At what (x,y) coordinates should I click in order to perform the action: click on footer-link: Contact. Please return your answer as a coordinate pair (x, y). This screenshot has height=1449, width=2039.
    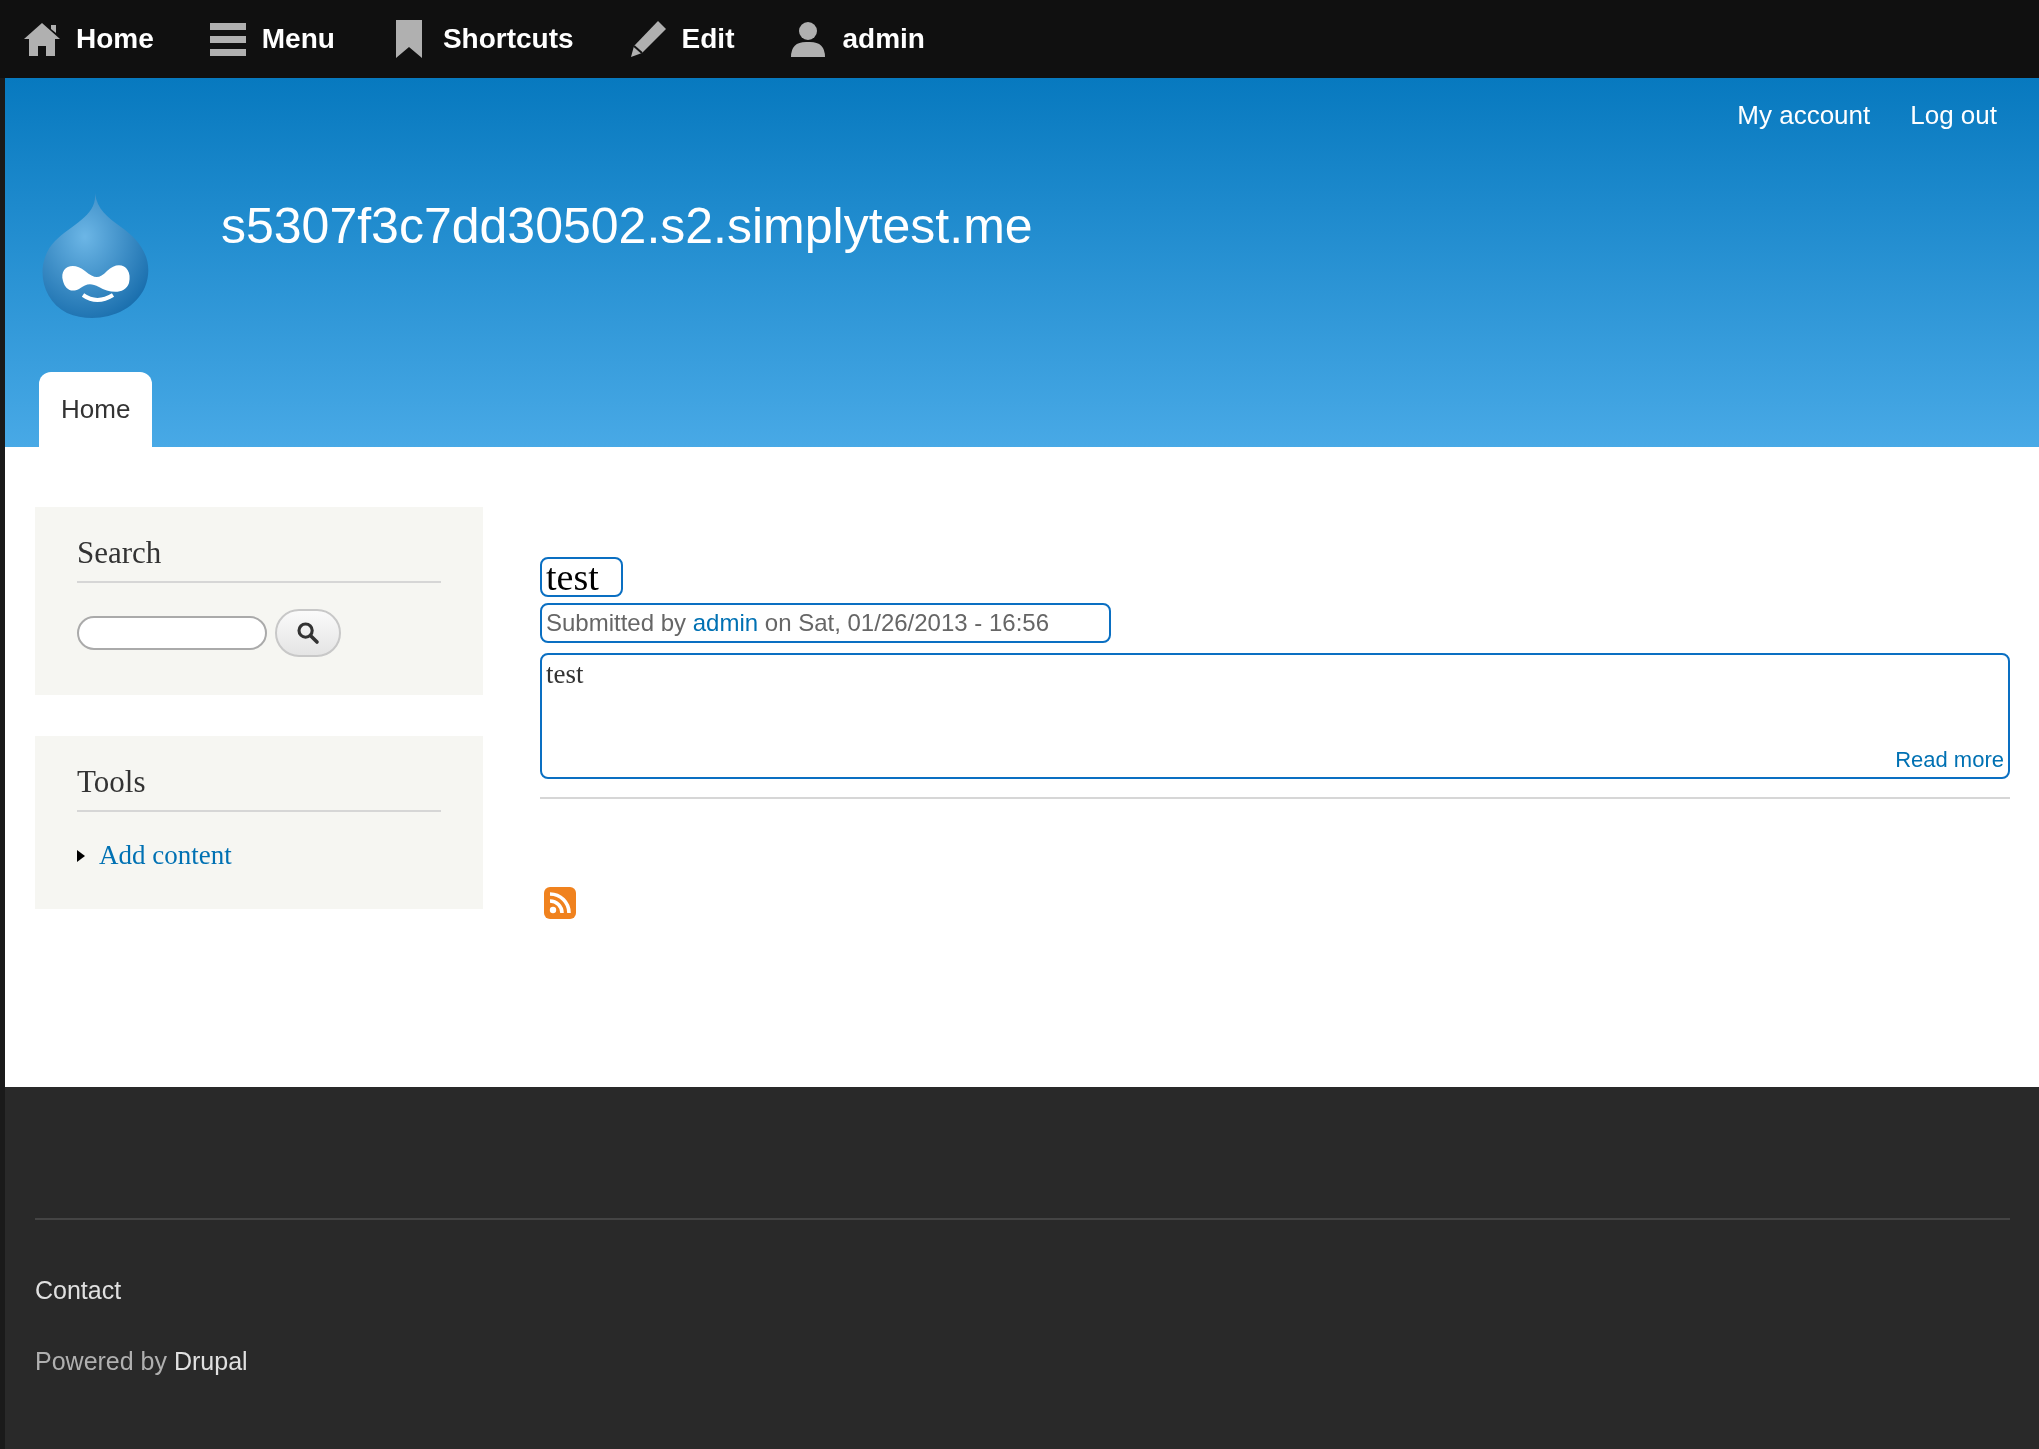
    Looking at the image, I should click on (78, 1290).